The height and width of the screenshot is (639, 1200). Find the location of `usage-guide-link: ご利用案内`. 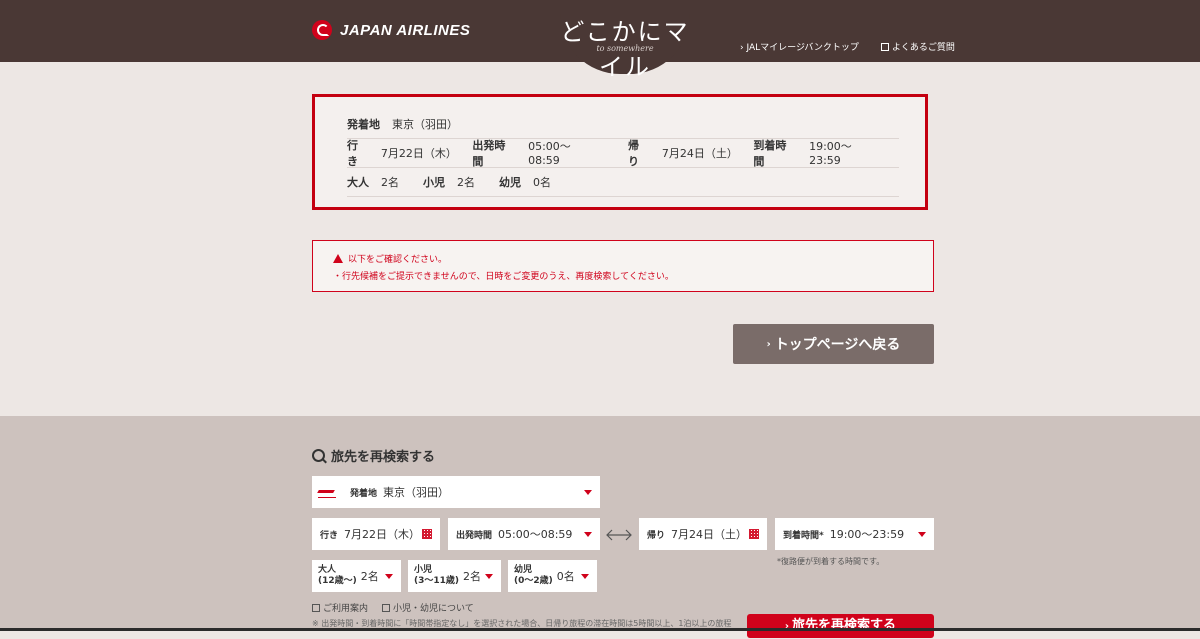

usage-guide-link: ご利用案内 is located at coordinates (340, 607).